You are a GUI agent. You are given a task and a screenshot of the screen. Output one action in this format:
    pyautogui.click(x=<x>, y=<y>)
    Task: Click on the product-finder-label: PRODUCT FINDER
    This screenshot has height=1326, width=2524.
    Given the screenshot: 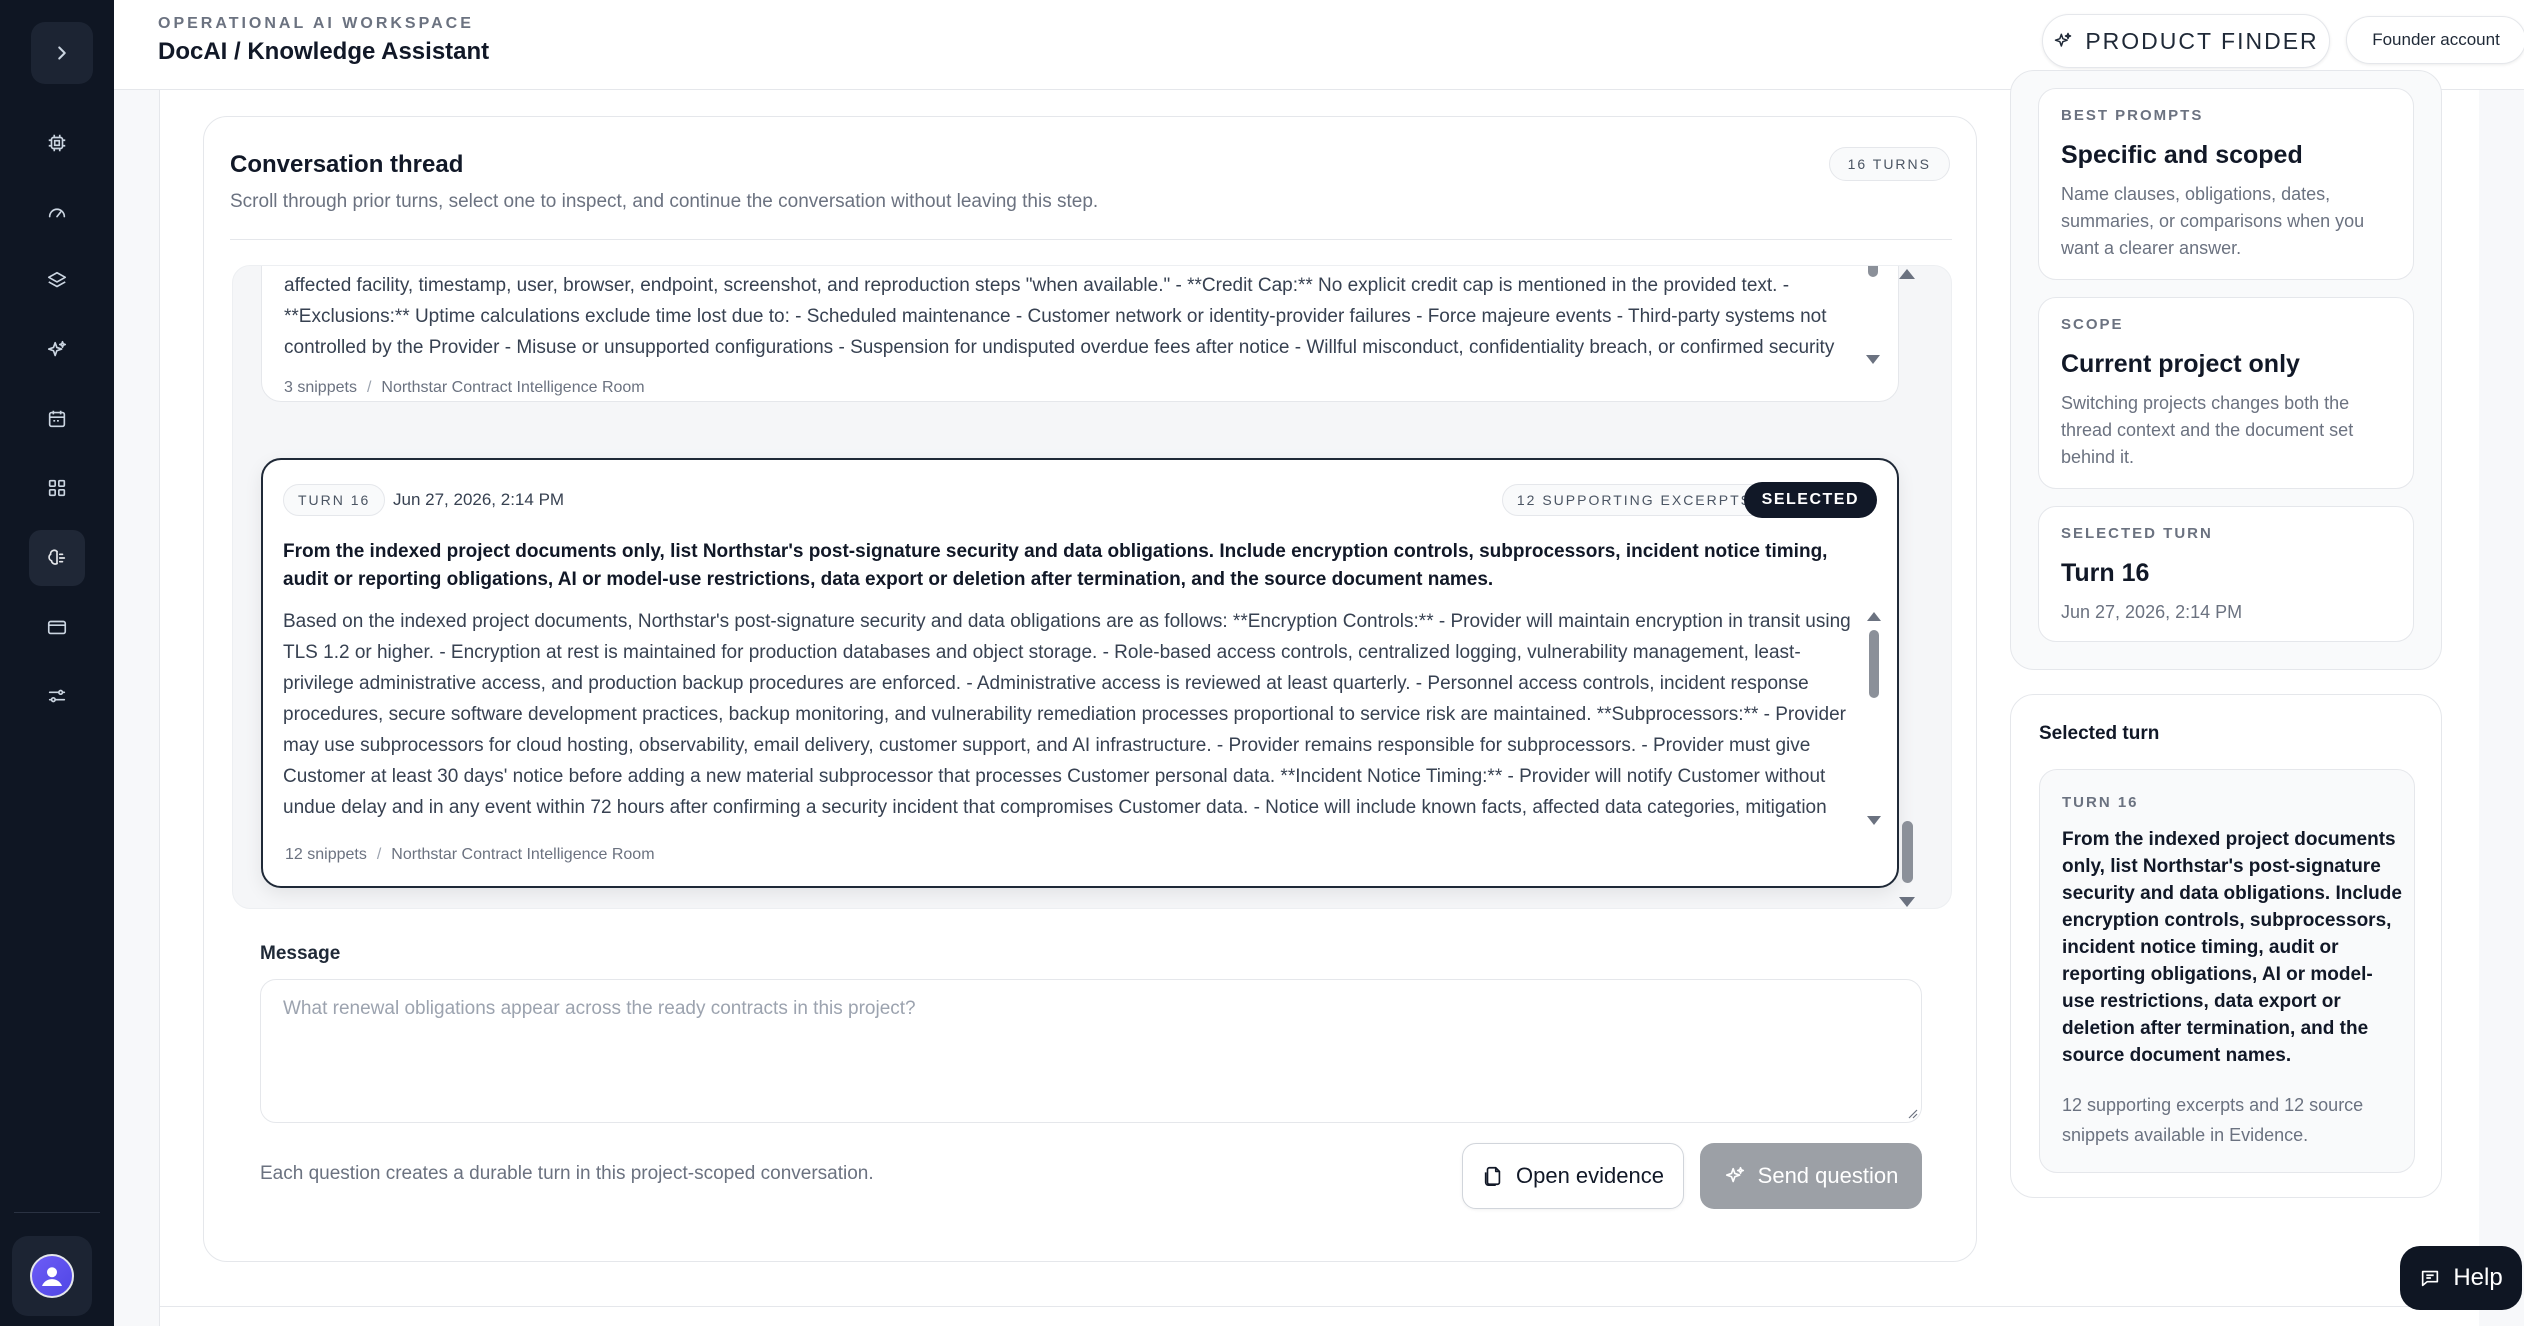 What is the action you would take?
    pyautogui.click(x=2202, y=40)
    